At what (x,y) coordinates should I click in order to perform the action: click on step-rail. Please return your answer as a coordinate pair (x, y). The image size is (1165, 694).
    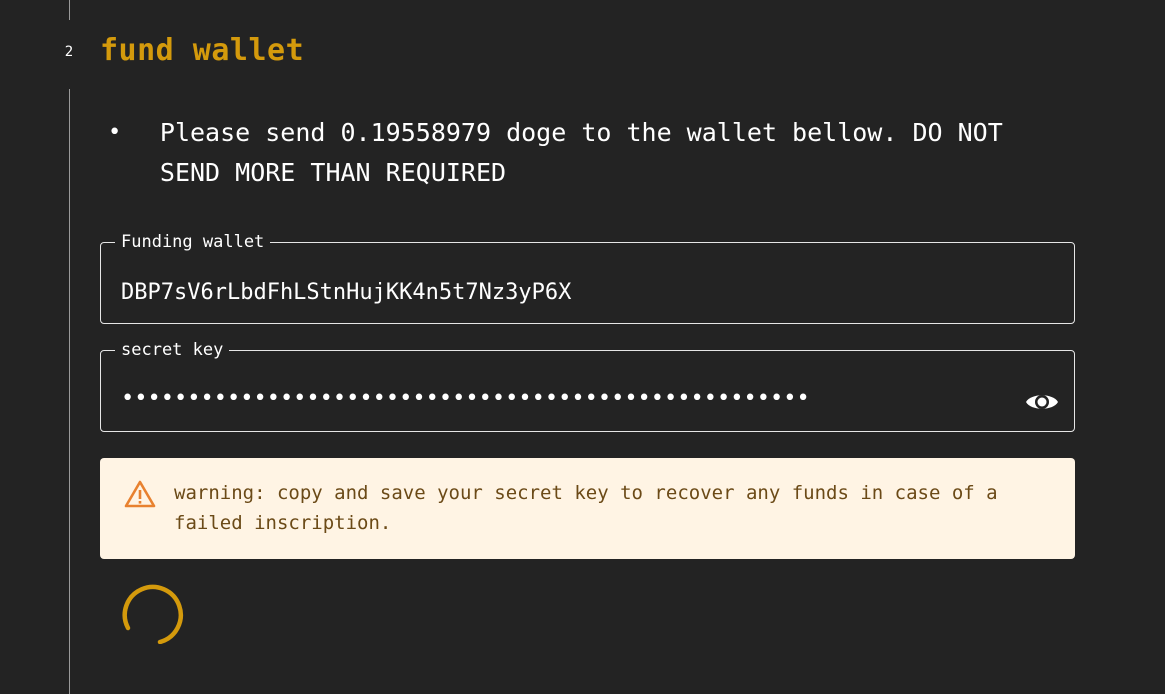
    Looking at the image, I should click on (69, 391).